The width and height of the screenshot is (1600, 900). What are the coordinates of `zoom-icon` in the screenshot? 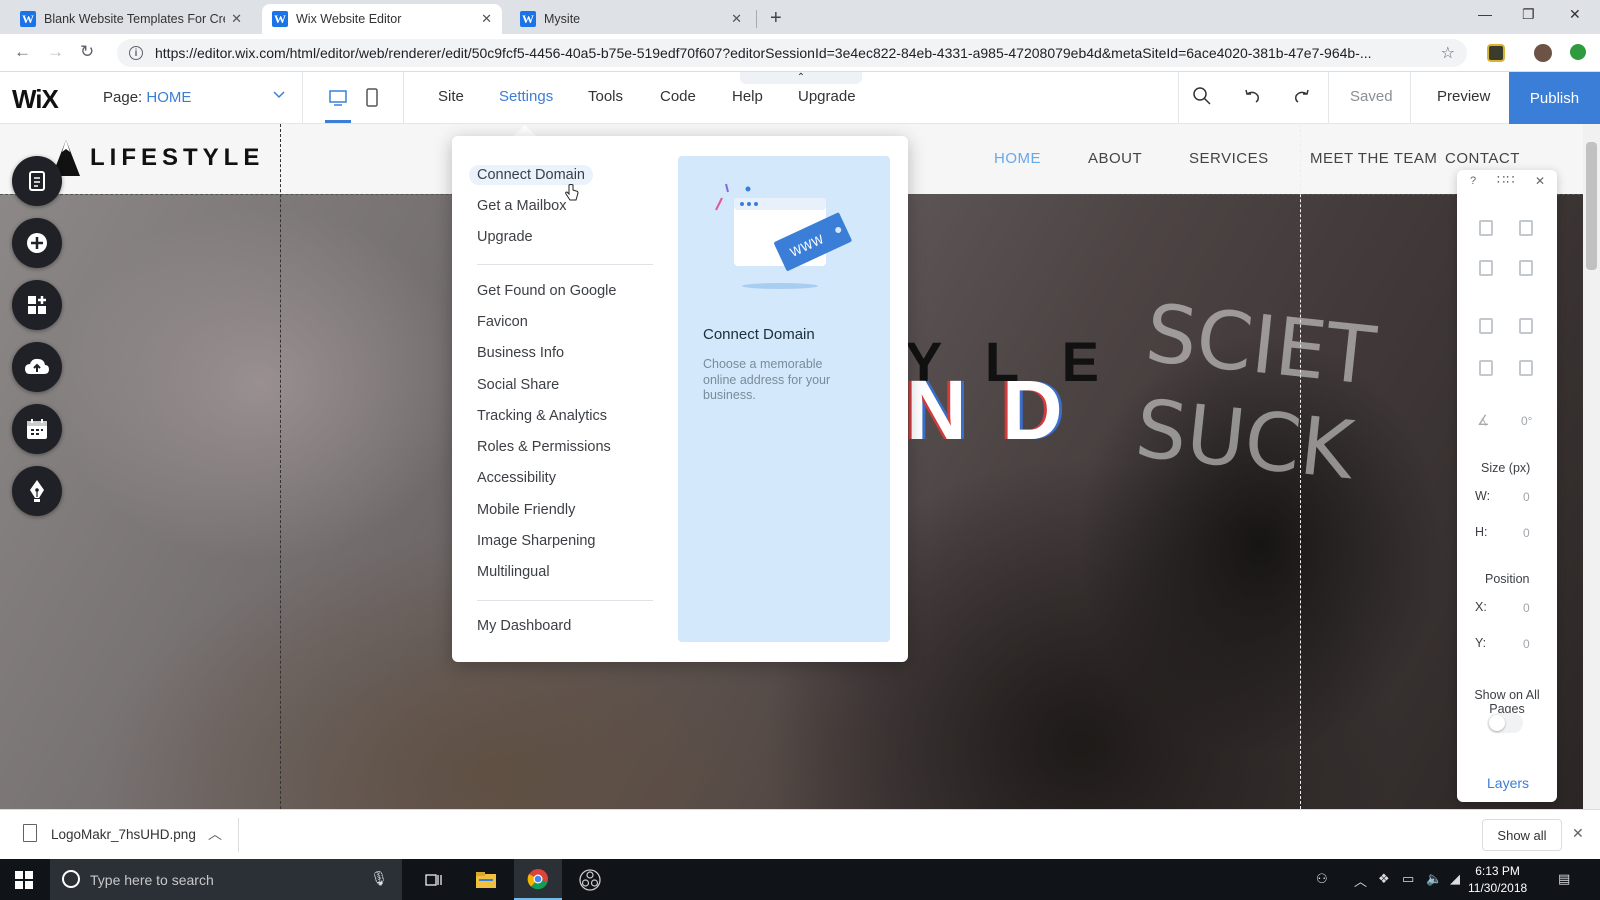 It's located at (1202, 99).